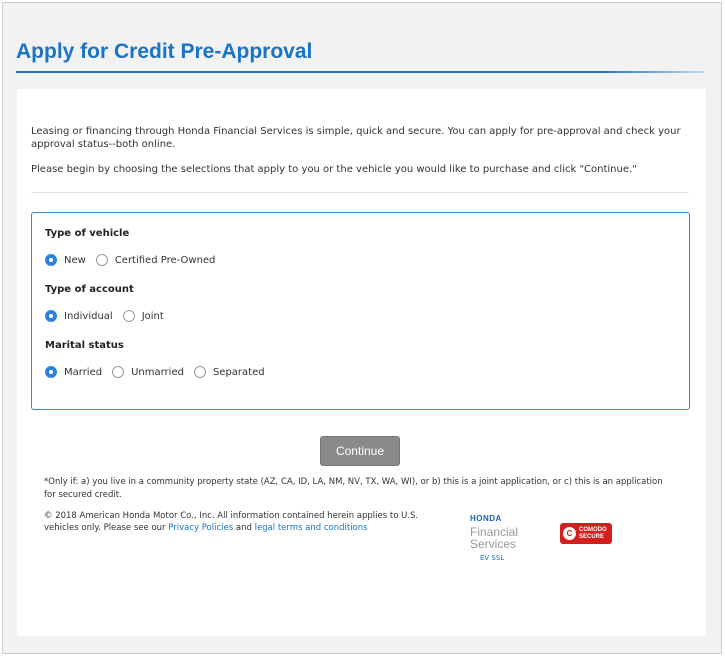 This screenshot has width=725, height=658. Describe the element at coordinates (239, 372) in the screenshot. I see `marital-separated-label: Separated` at that location.